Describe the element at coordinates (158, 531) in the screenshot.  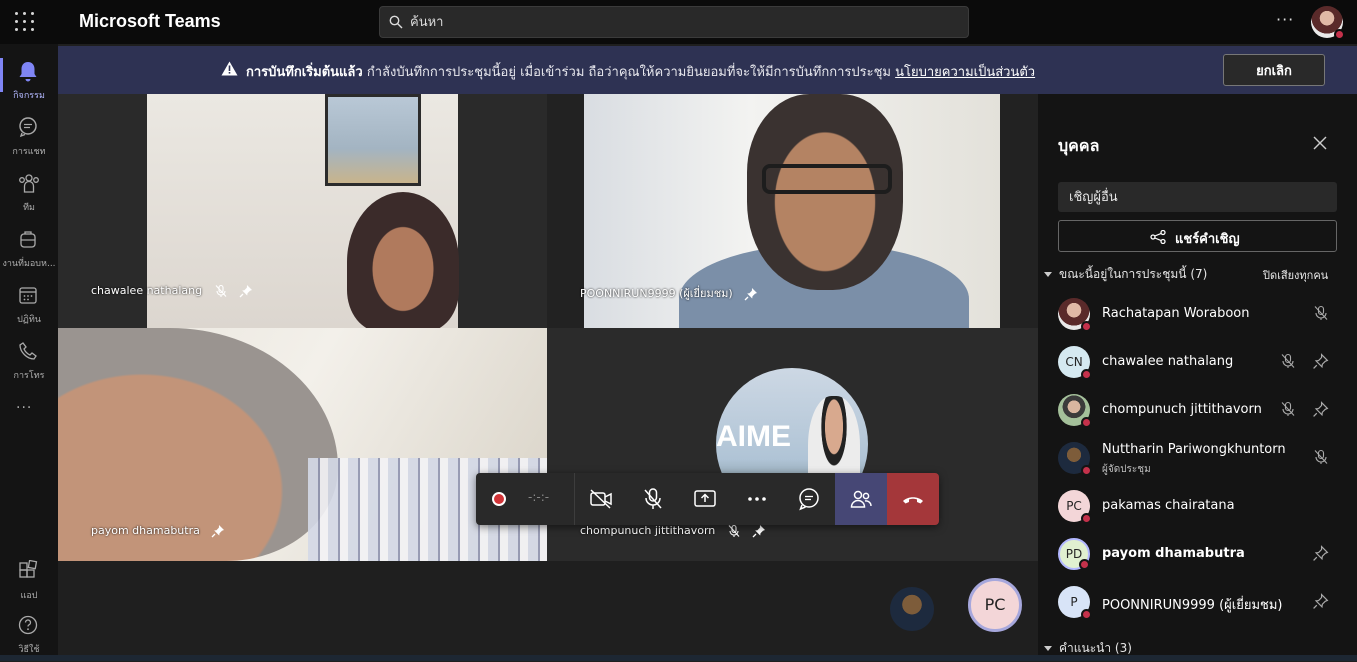
I see `tile-label: payom dhamabutra` at that location.